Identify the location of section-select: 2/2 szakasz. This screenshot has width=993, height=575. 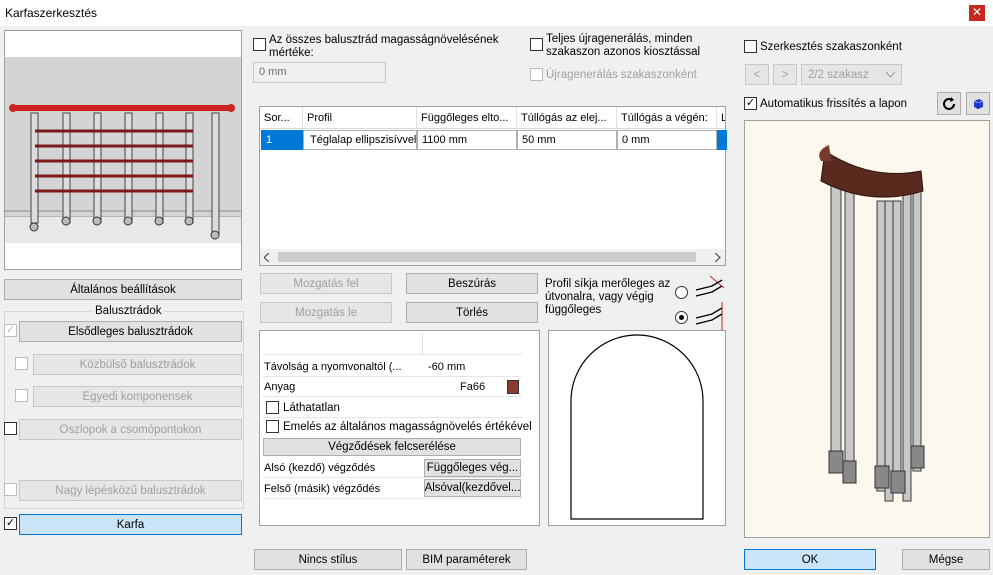
(851, 74).